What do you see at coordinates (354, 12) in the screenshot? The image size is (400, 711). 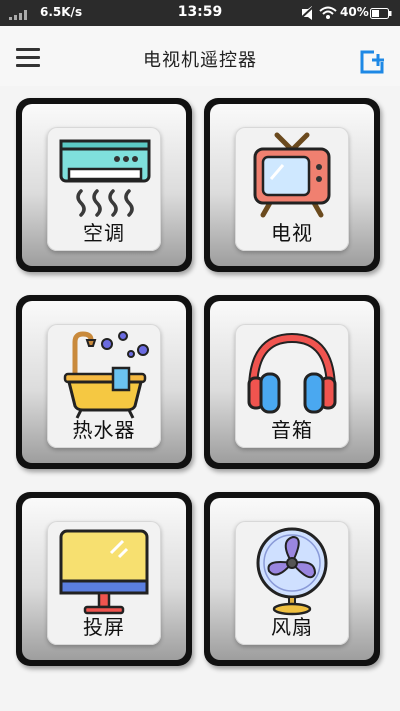 I see `battery-percent: 40%` at bounding box center [354, 12].